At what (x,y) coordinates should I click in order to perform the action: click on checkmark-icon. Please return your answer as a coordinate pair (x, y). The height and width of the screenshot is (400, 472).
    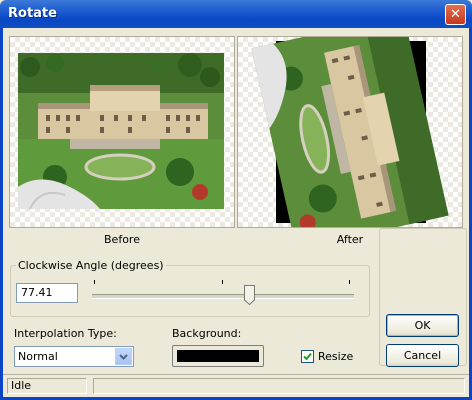
    Looking at the image, I should click on (307, 356).